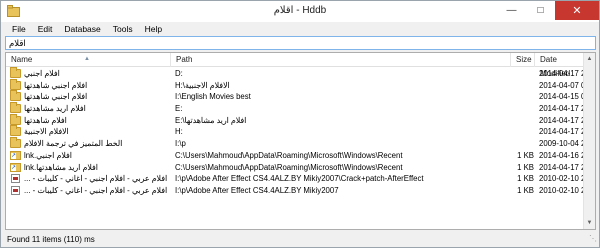 The width and height of the screenshot is (600, 248). I want to click on menu-file: File, so click(19, 29).